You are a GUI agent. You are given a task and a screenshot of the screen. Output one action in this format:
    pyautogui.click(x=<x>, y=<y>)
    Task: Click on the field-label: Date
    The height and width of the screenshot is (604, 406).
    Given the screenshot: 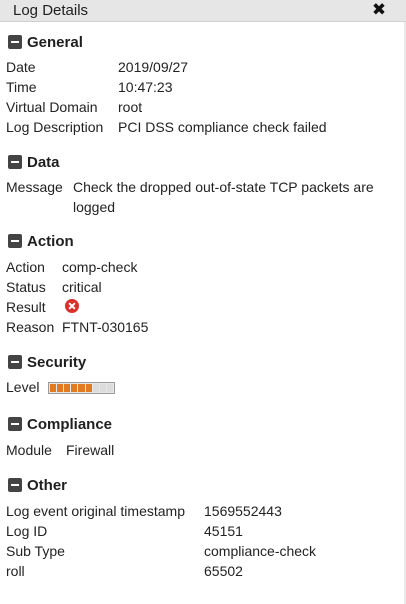 What is the action you would take?
    pyautogui.click(x=21, y=67)
    